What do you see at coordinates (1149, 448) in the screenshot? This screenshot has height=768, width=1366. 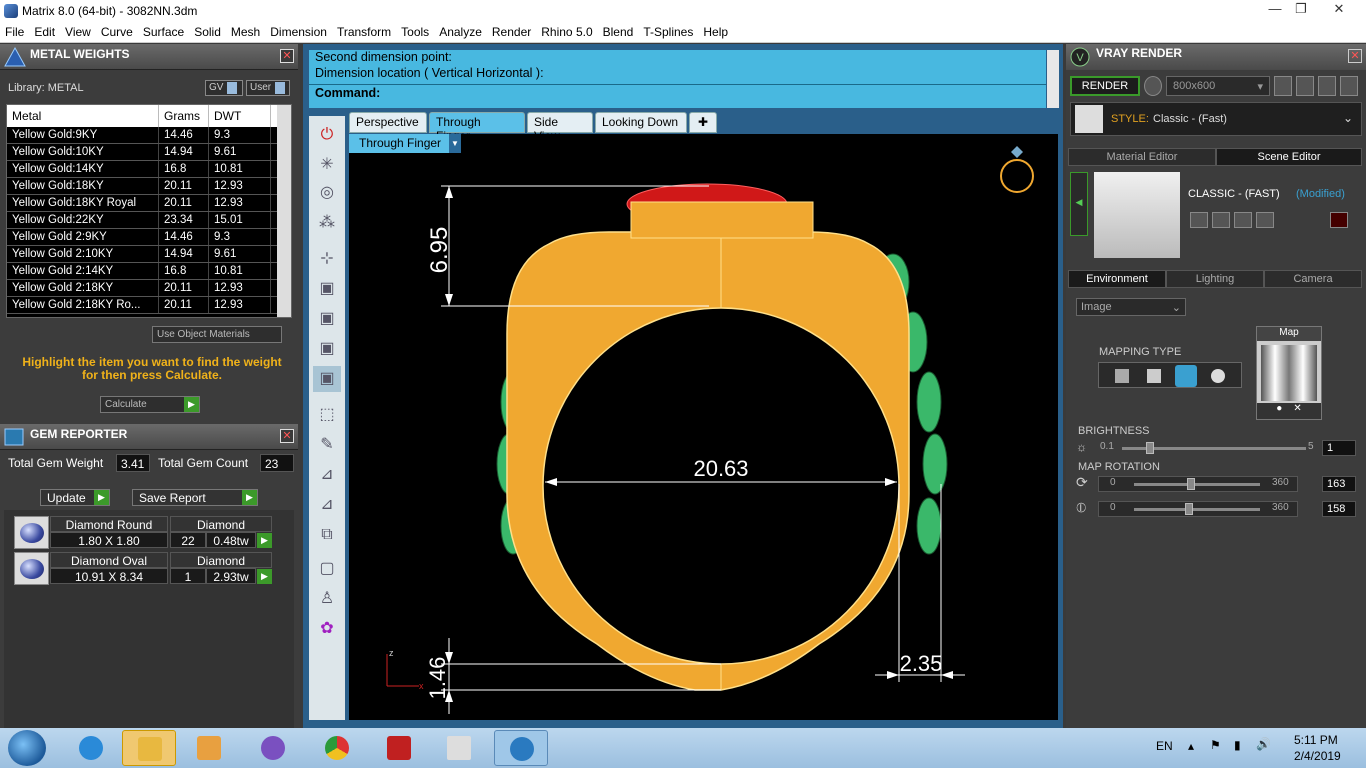 I see `brightness-knob` at bounding box center [1149, 448].